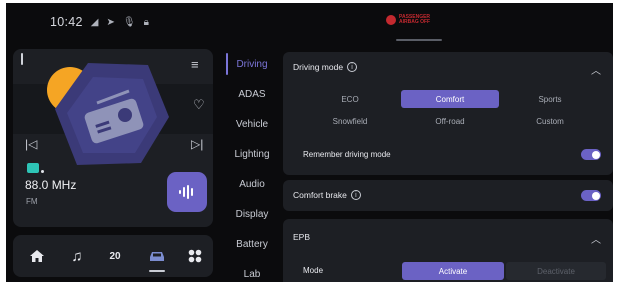 The width and height of the screenshot is (620, 282). I want to click on airbag-icon, so click(391, 20).